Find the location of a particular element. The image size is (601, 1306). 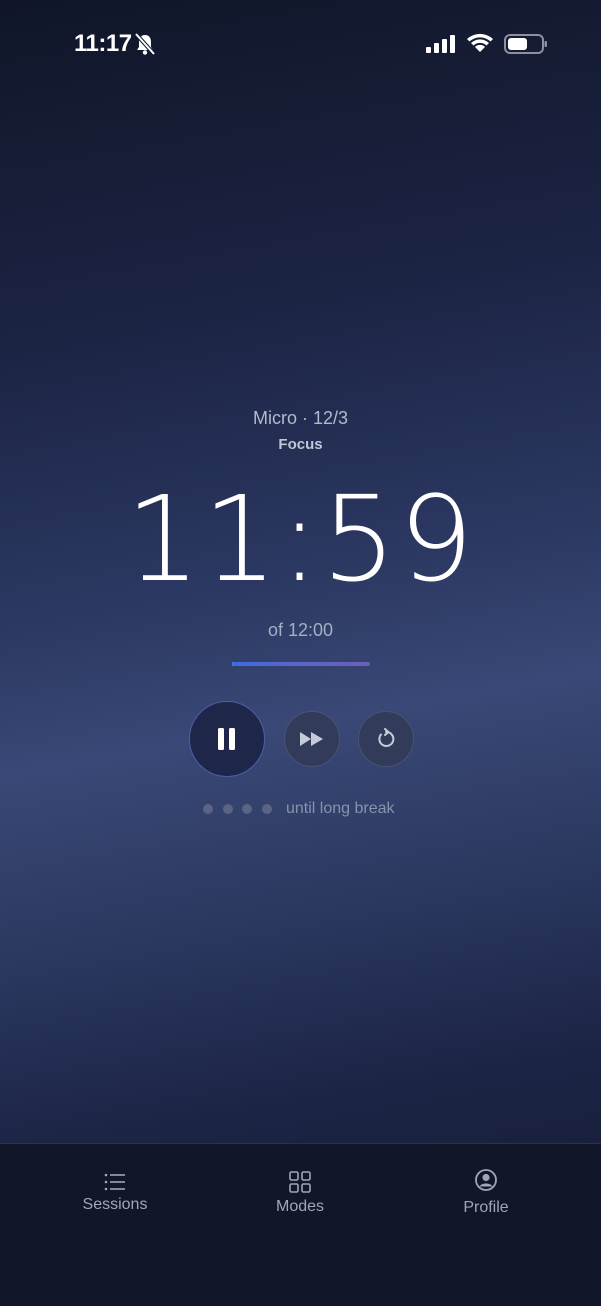

list-icon is located at coordinates (114, 1182).